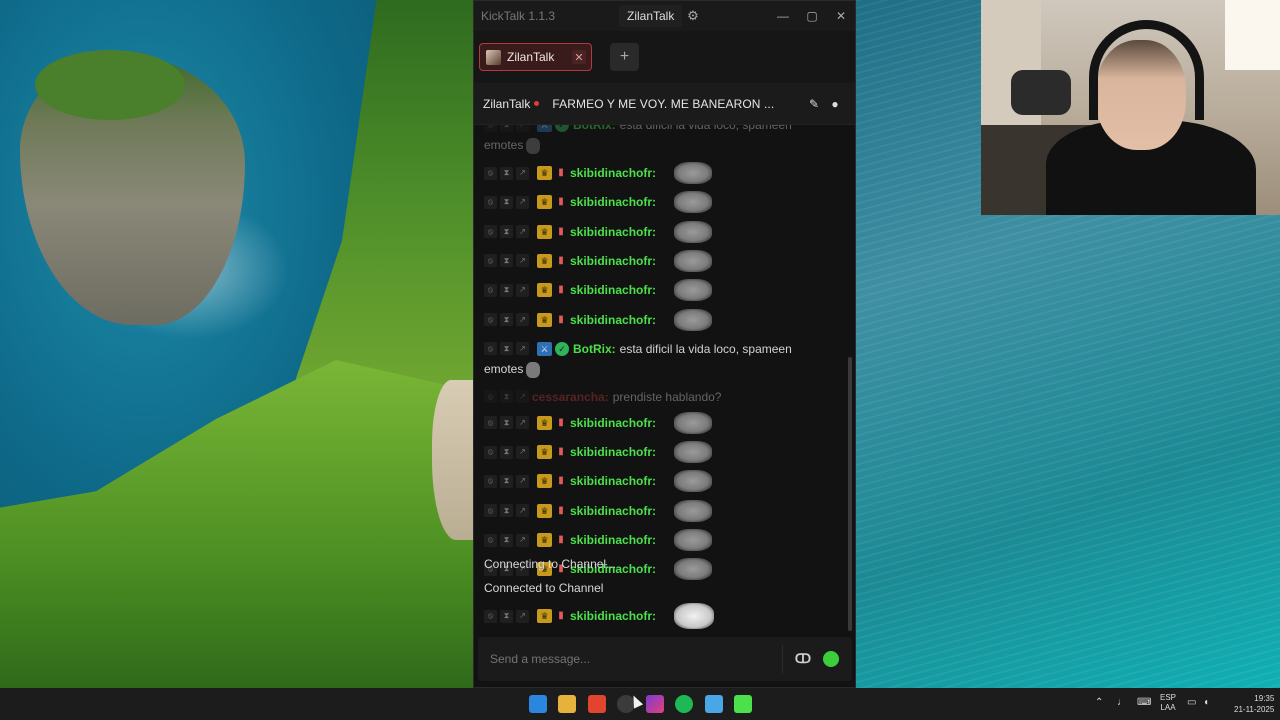 This screenshot has width=1280, height=720. Describe the element at coordinates (841, 16) in the screenshot. I see `close-icon: ✕` at that location.